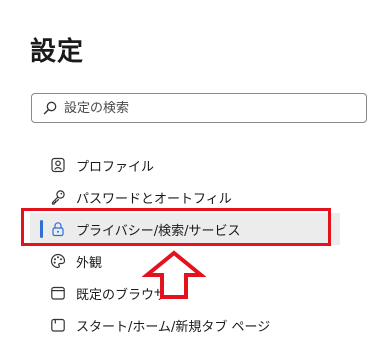 The image size is (388, 358). I want to click on browser-icon, so click(58, 293).